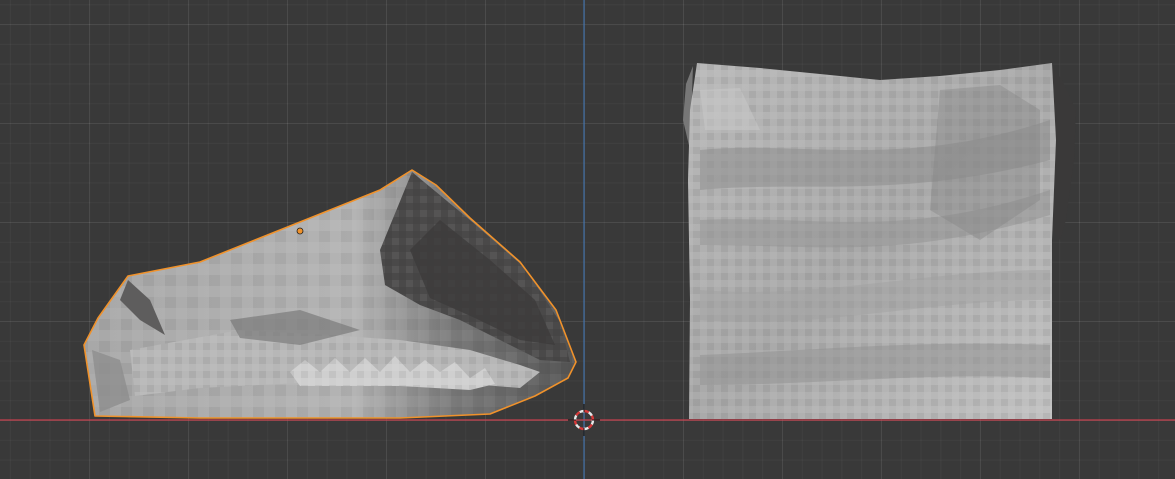  Describe the element at coordinates (300, 231) in the screenshot. I see `object-origin-point` at that location.